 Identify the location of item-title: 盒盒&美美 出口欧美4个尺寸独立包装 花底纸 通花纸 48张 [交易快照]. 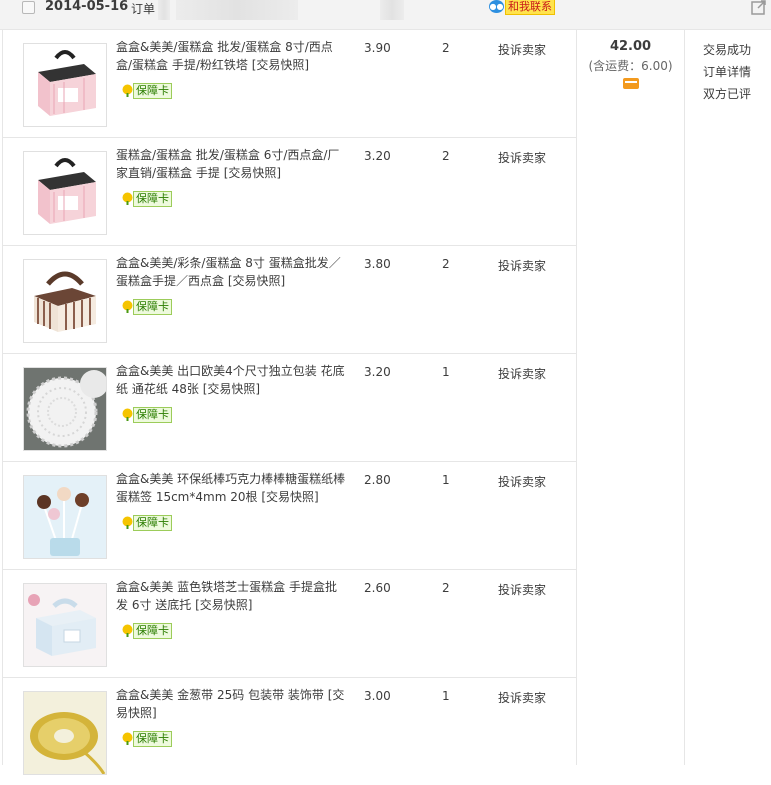
(231, 380).